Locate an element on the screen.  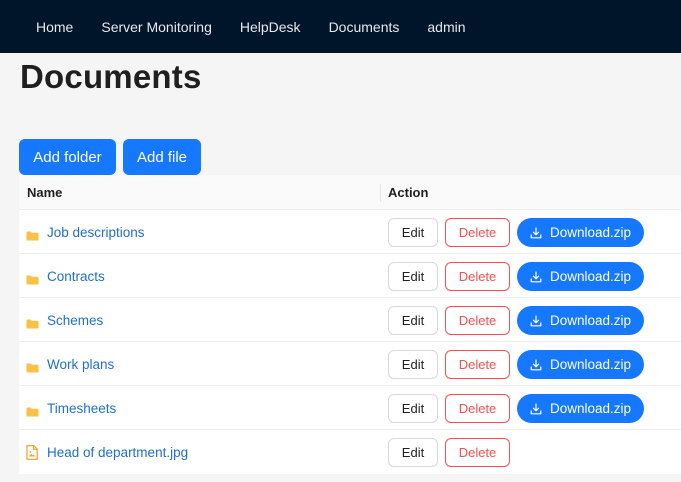
row-name-cell: Job descriptions is located at coordinates (85, 232).